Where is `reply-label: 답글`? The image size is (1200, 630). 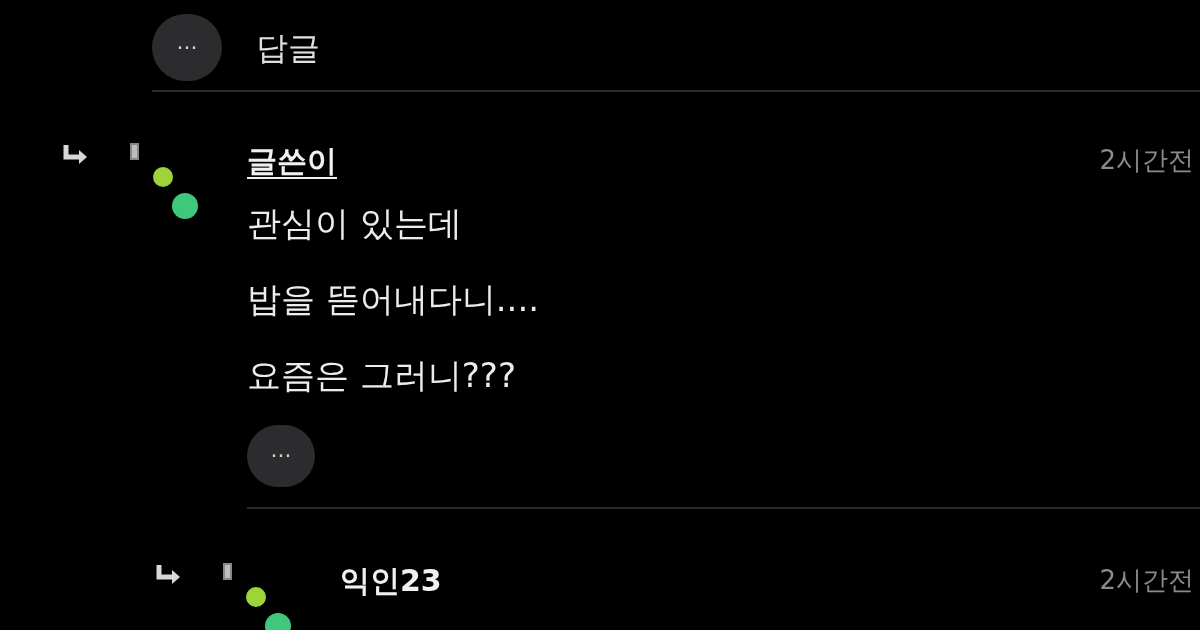 reply-label: 답글 is located at coordinates (288, 47).